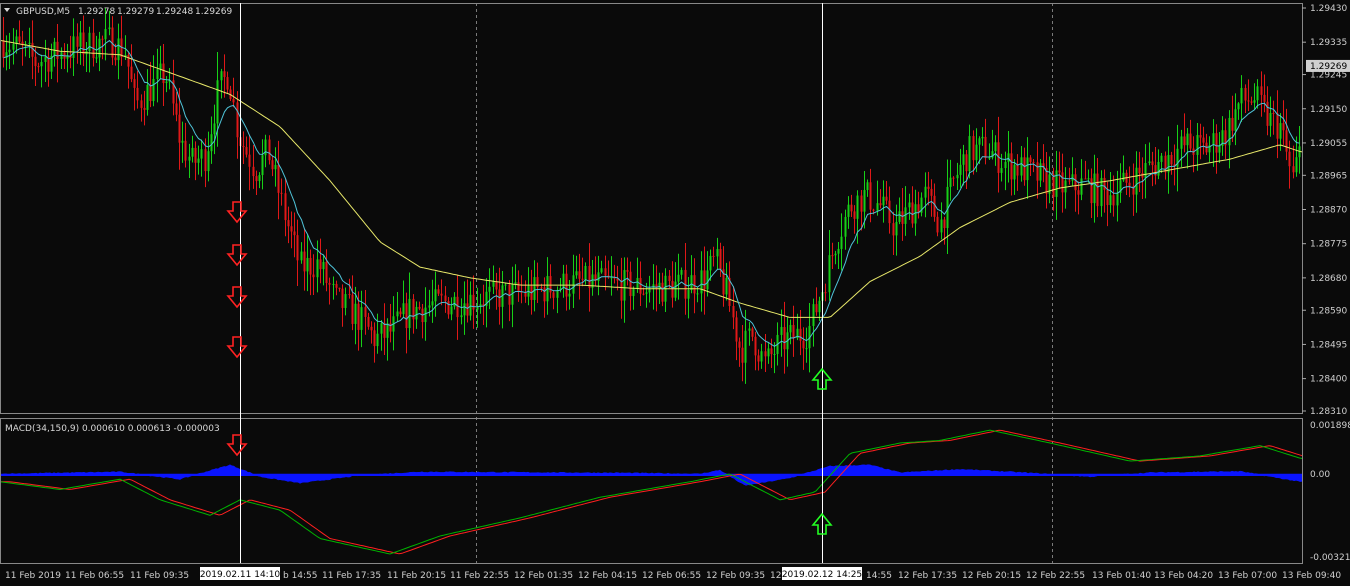 Image resolution: width=1350 pixels, height=586 pixels. What do you see at coordinates (351, 576) in the screenshot?
I see `time-tick-label: 11 Feb 17:35` at bounding box center [351, 576].